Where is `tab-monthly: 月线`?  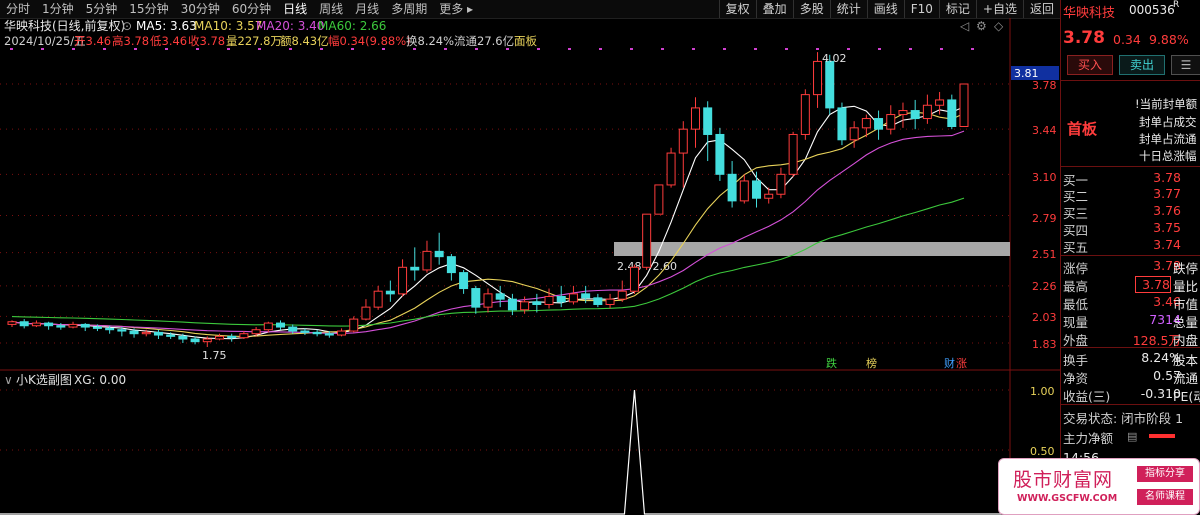
tab-monthly: 月线 is located at coordinates (367, 9).